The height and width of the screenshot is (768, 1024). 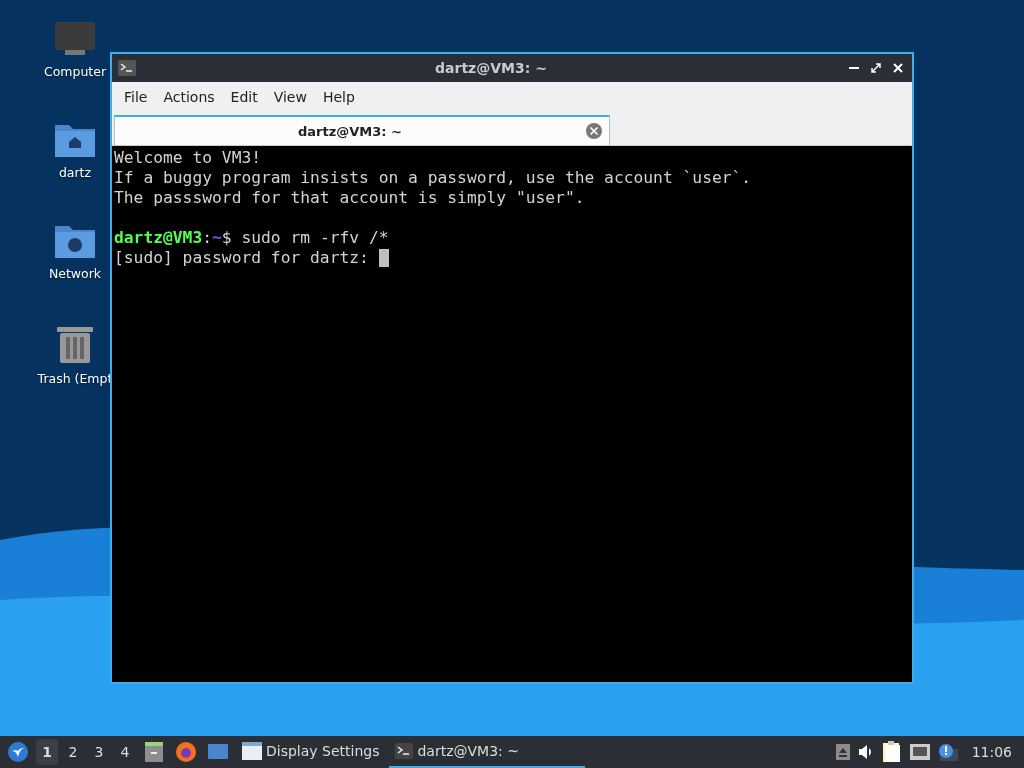 I want to click on desktop-icon-label: Network, so click(x=75, y=273).